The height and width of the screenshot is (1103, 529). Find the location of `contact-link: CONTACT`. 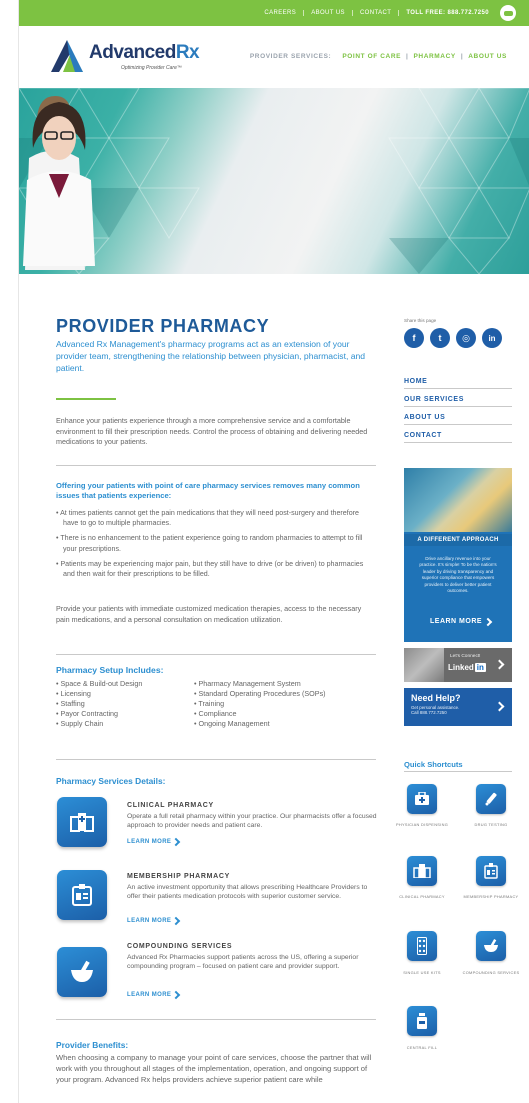

contact-link: CONTACT is located at coordinates (376, 13).